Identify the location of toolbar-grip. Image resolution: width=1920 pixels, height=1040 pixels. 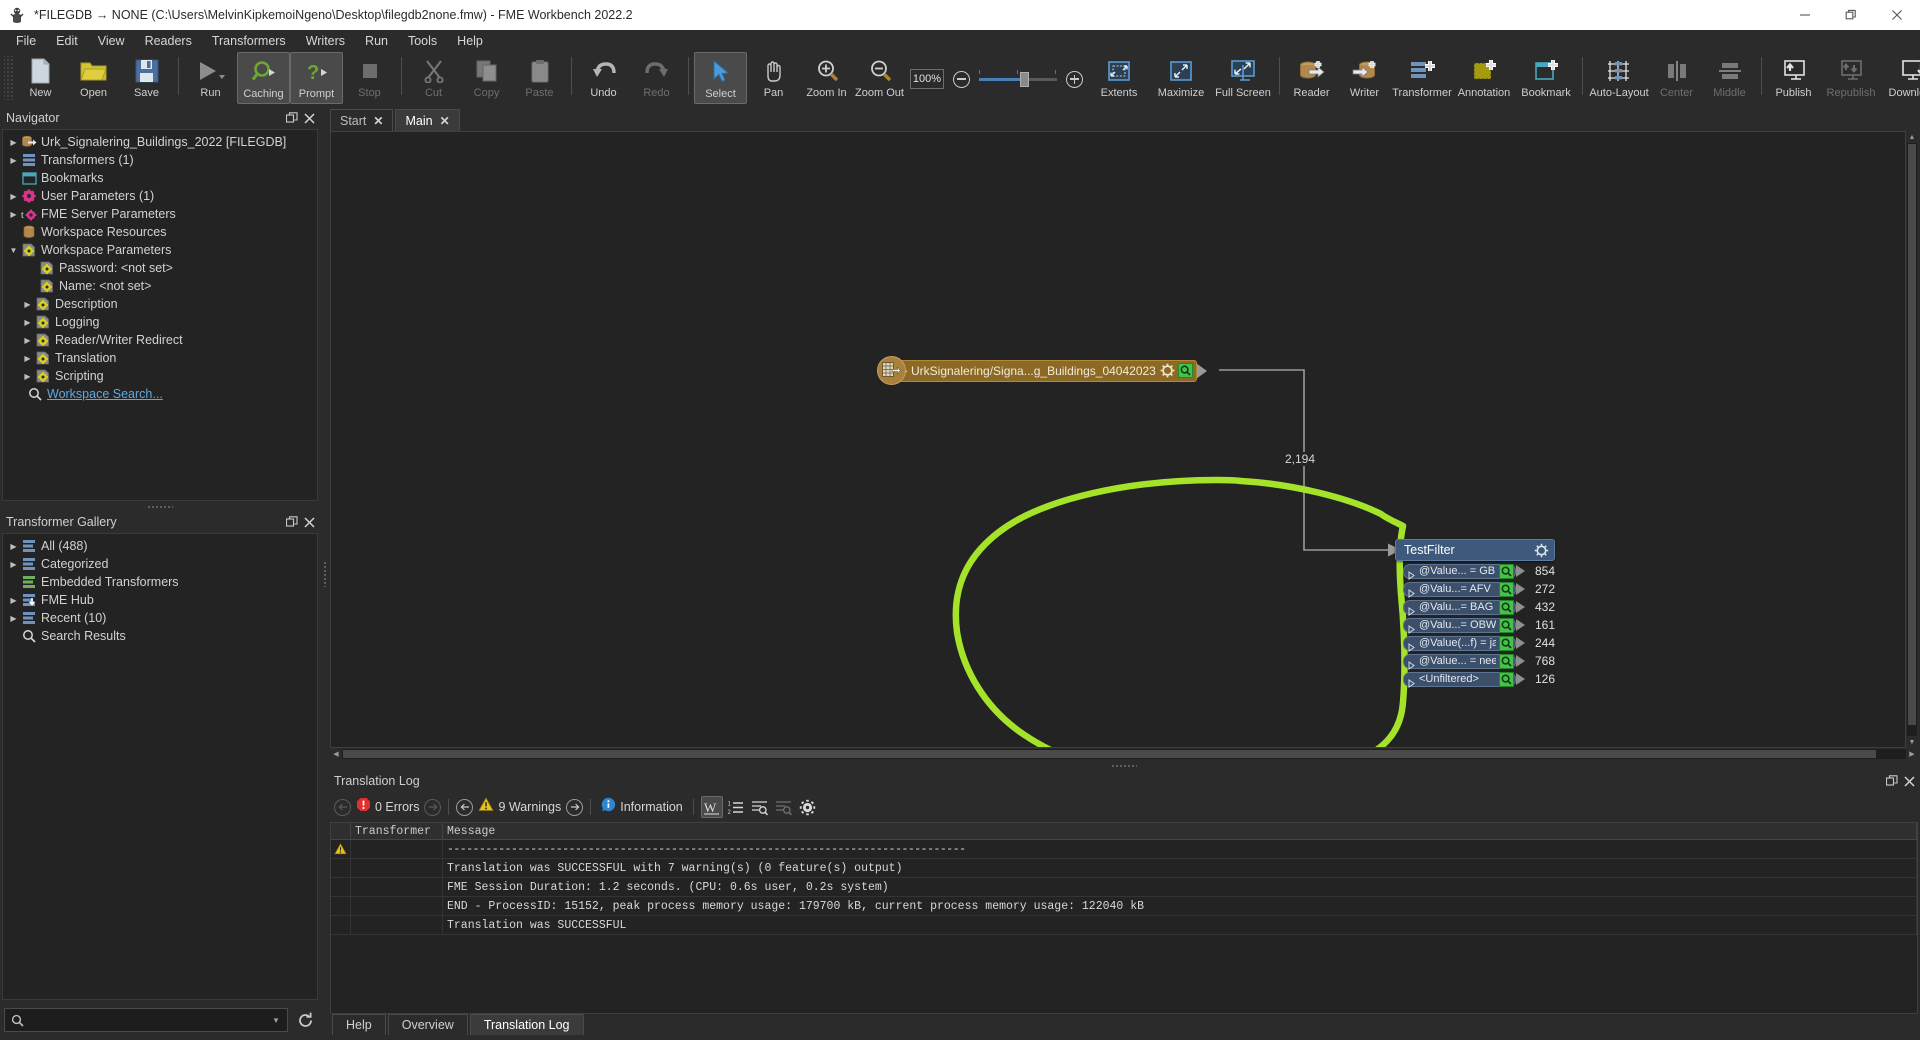
(9, 78).